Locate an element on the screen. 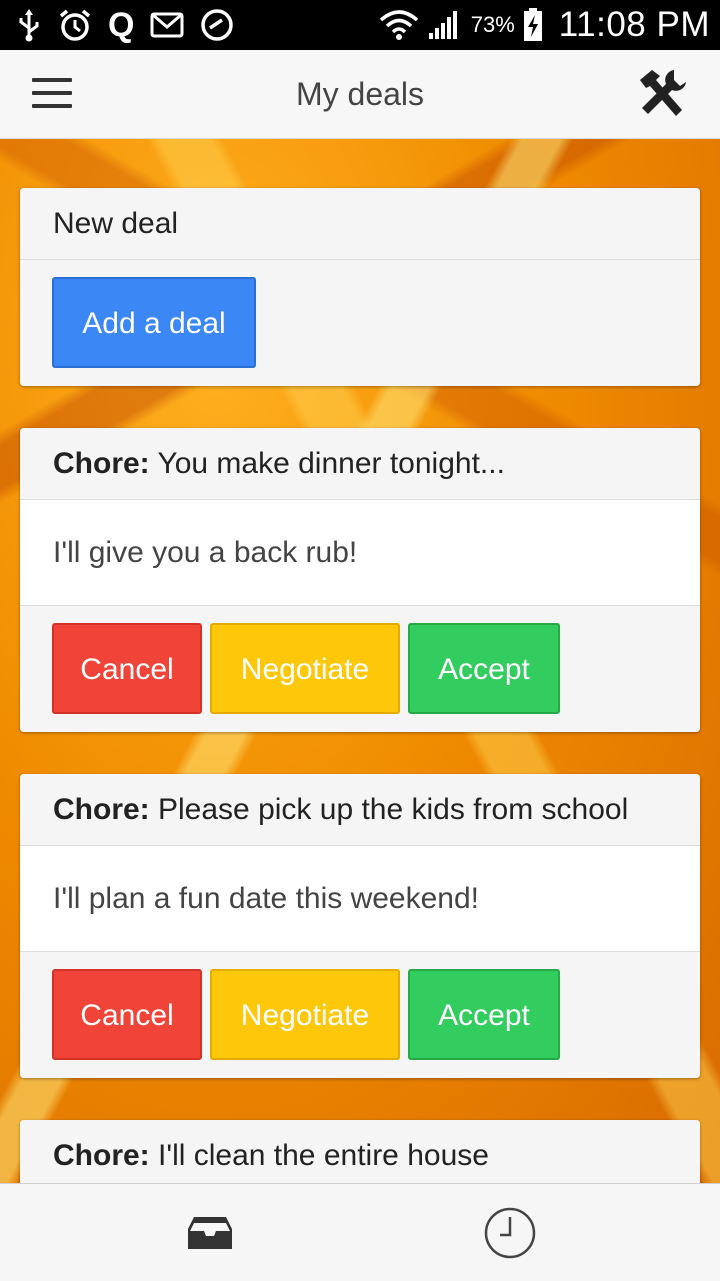 This screenshot has height=1281, width=720. bottom-navigation is located at coordinates (360, 1232).